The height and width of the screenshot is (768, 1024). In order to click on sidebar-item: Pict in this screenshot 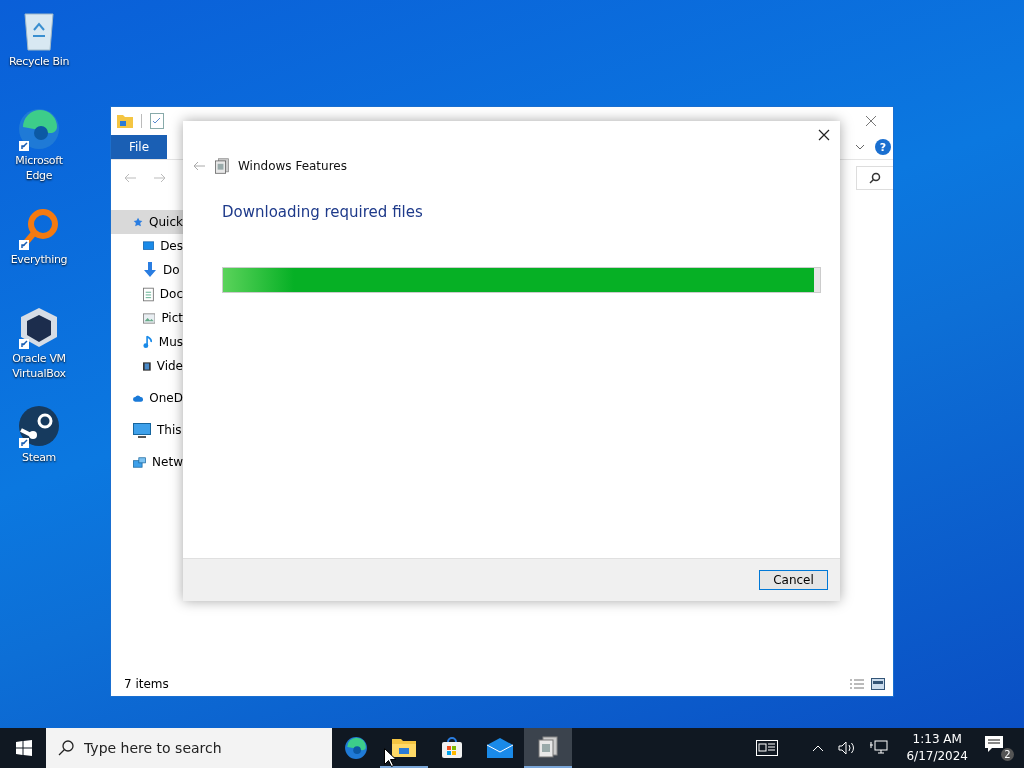, I will do `click(147, 318)`.